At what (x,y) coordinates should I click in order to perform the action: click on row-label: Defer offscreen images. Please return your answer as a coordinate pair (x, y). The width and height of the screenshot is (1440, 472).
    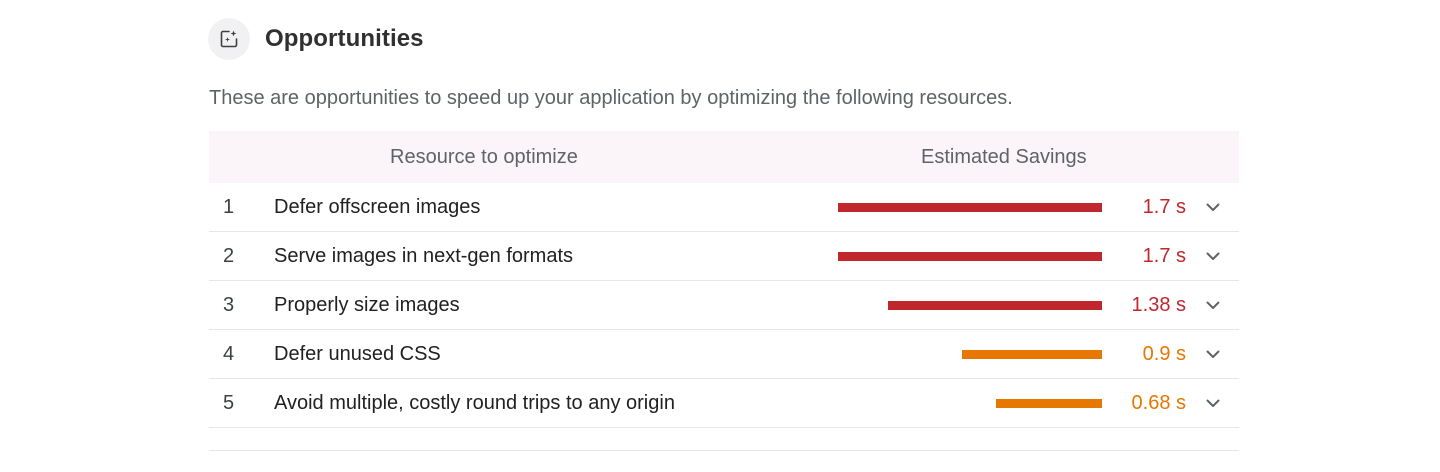
    Looking at the image, I should click on (377, 207).